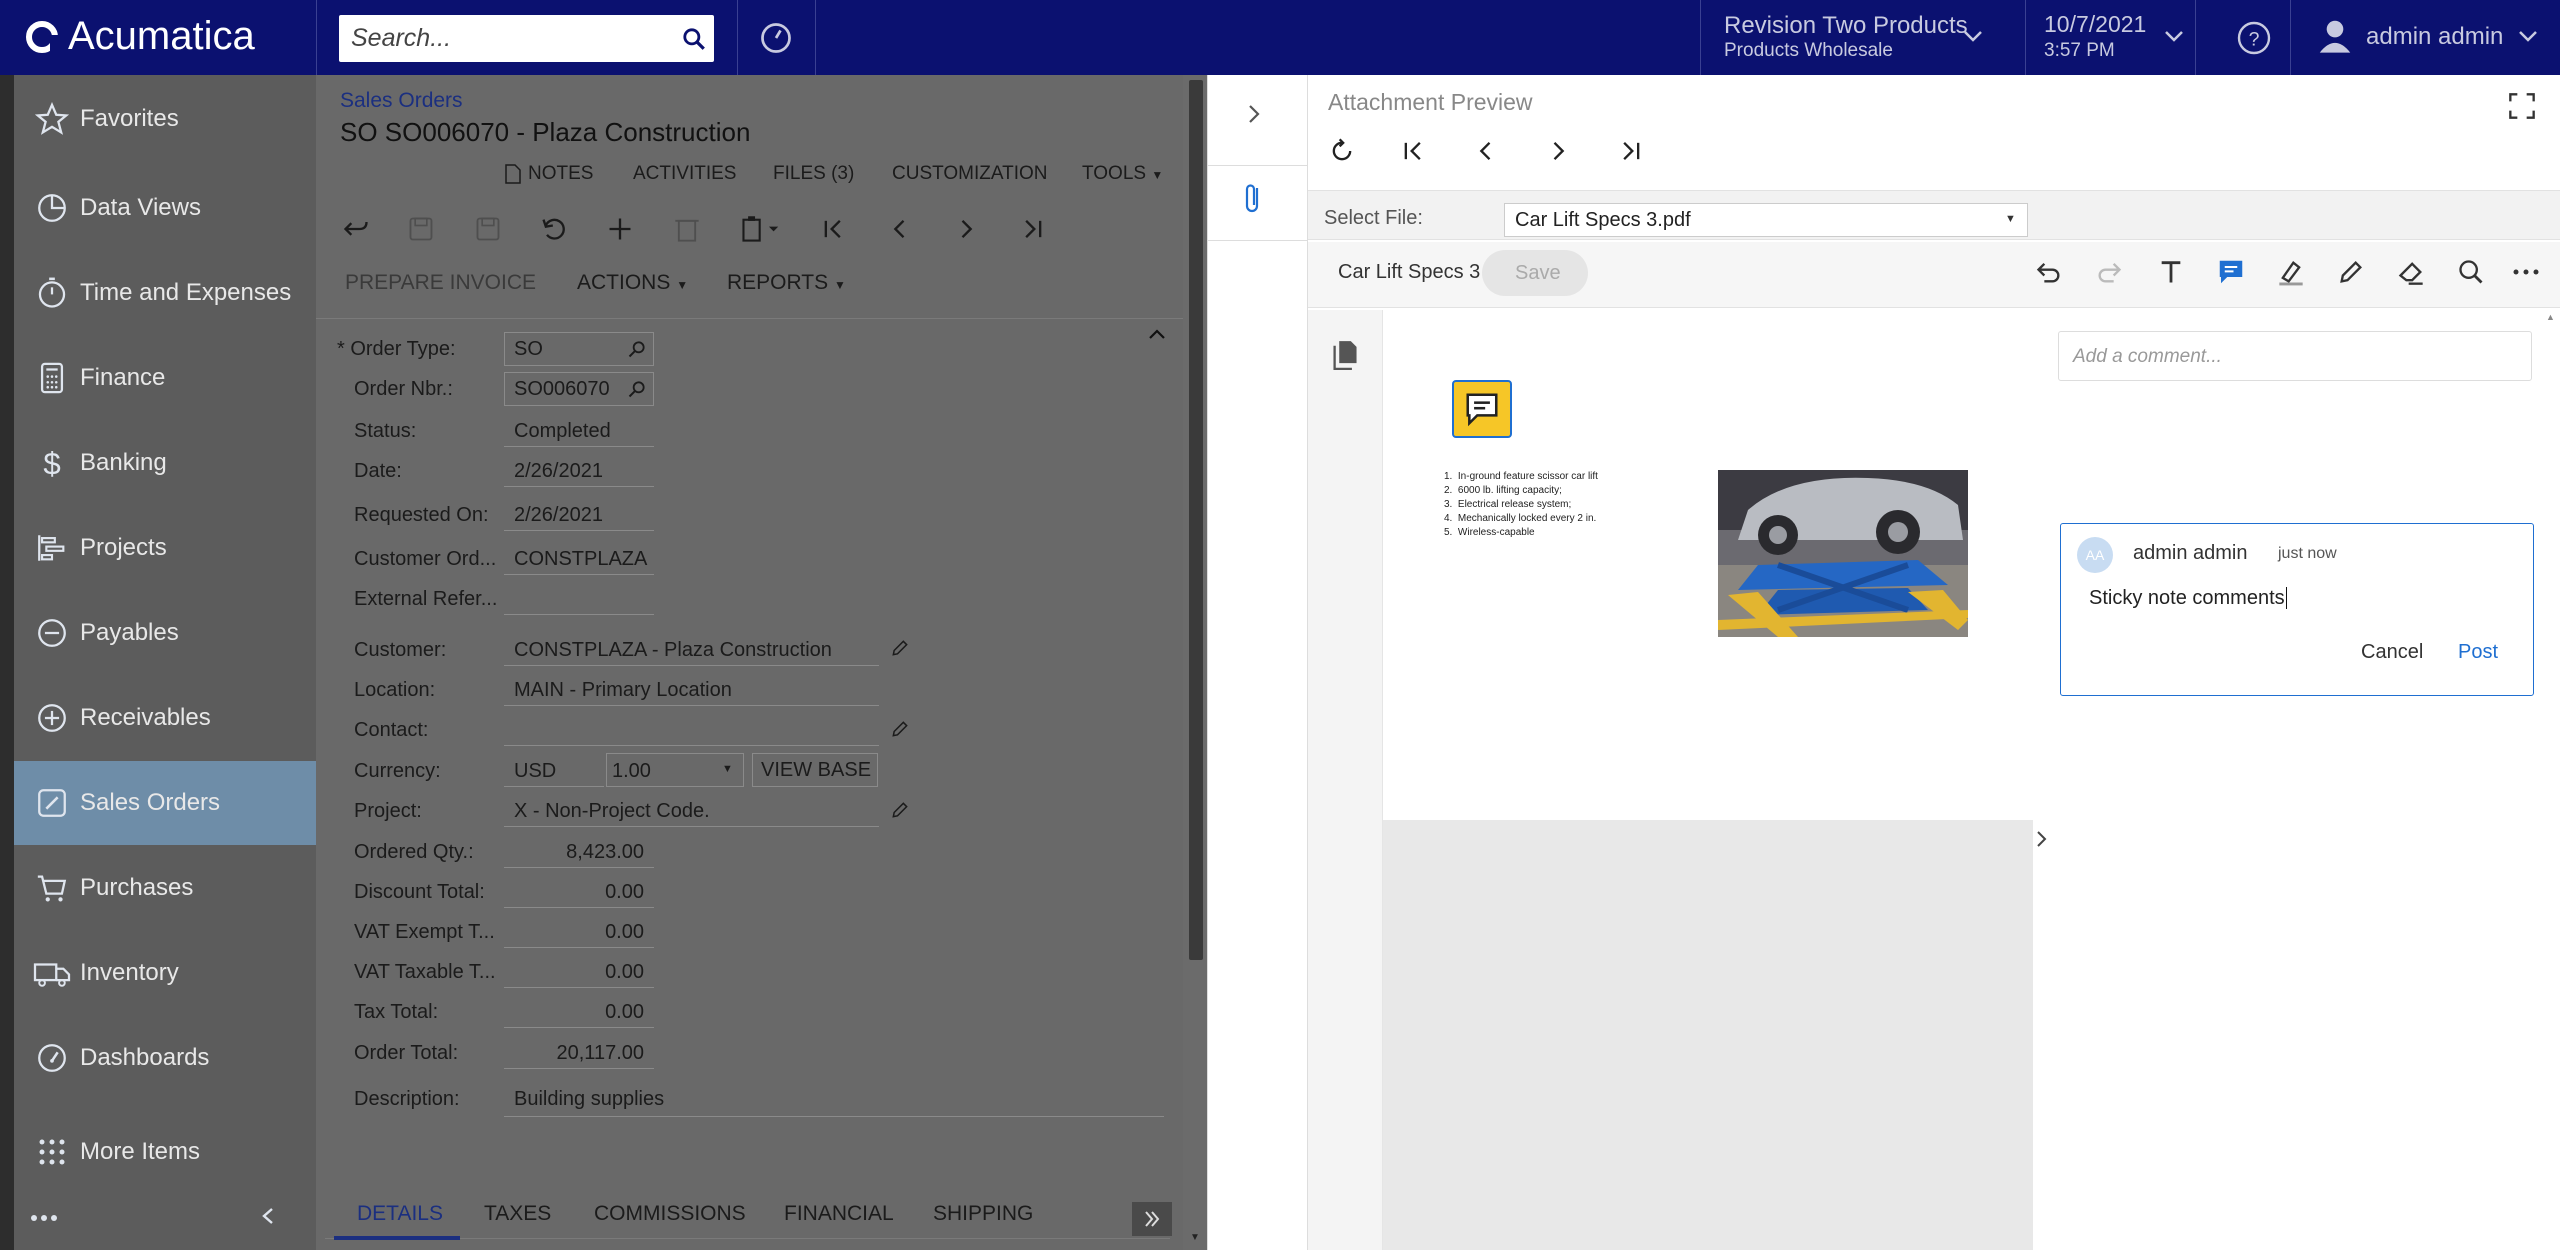 The image size is (2560, 1250). I want to click on fullscreen-icon, so click(2522, 108).